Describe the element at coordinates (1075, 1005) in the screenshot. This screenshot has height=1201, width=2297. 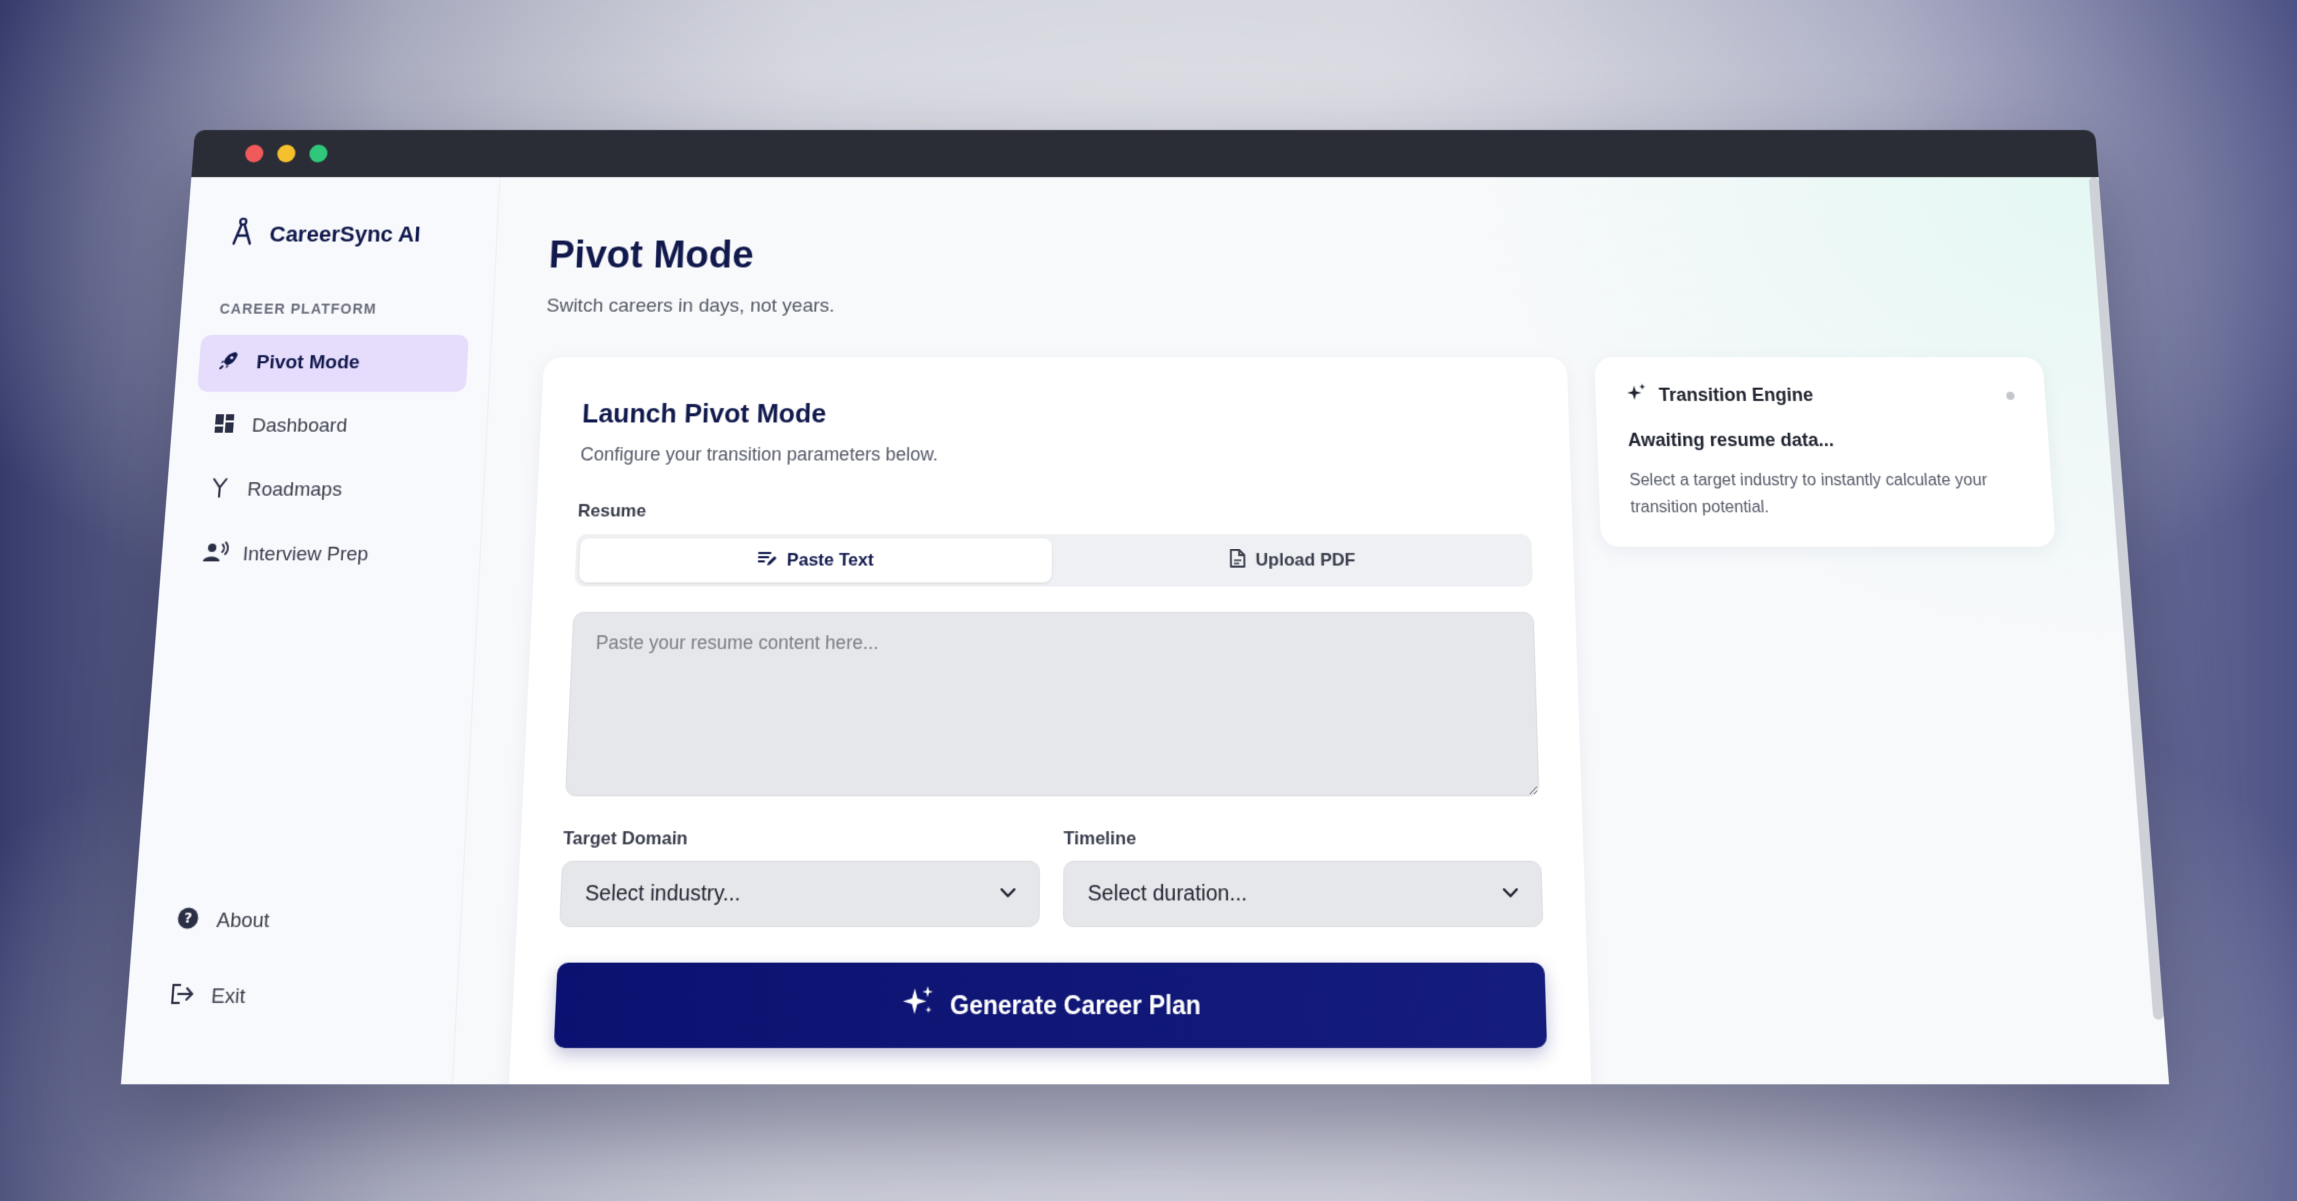
I see `button-label: Generate Career Plan` at that location.